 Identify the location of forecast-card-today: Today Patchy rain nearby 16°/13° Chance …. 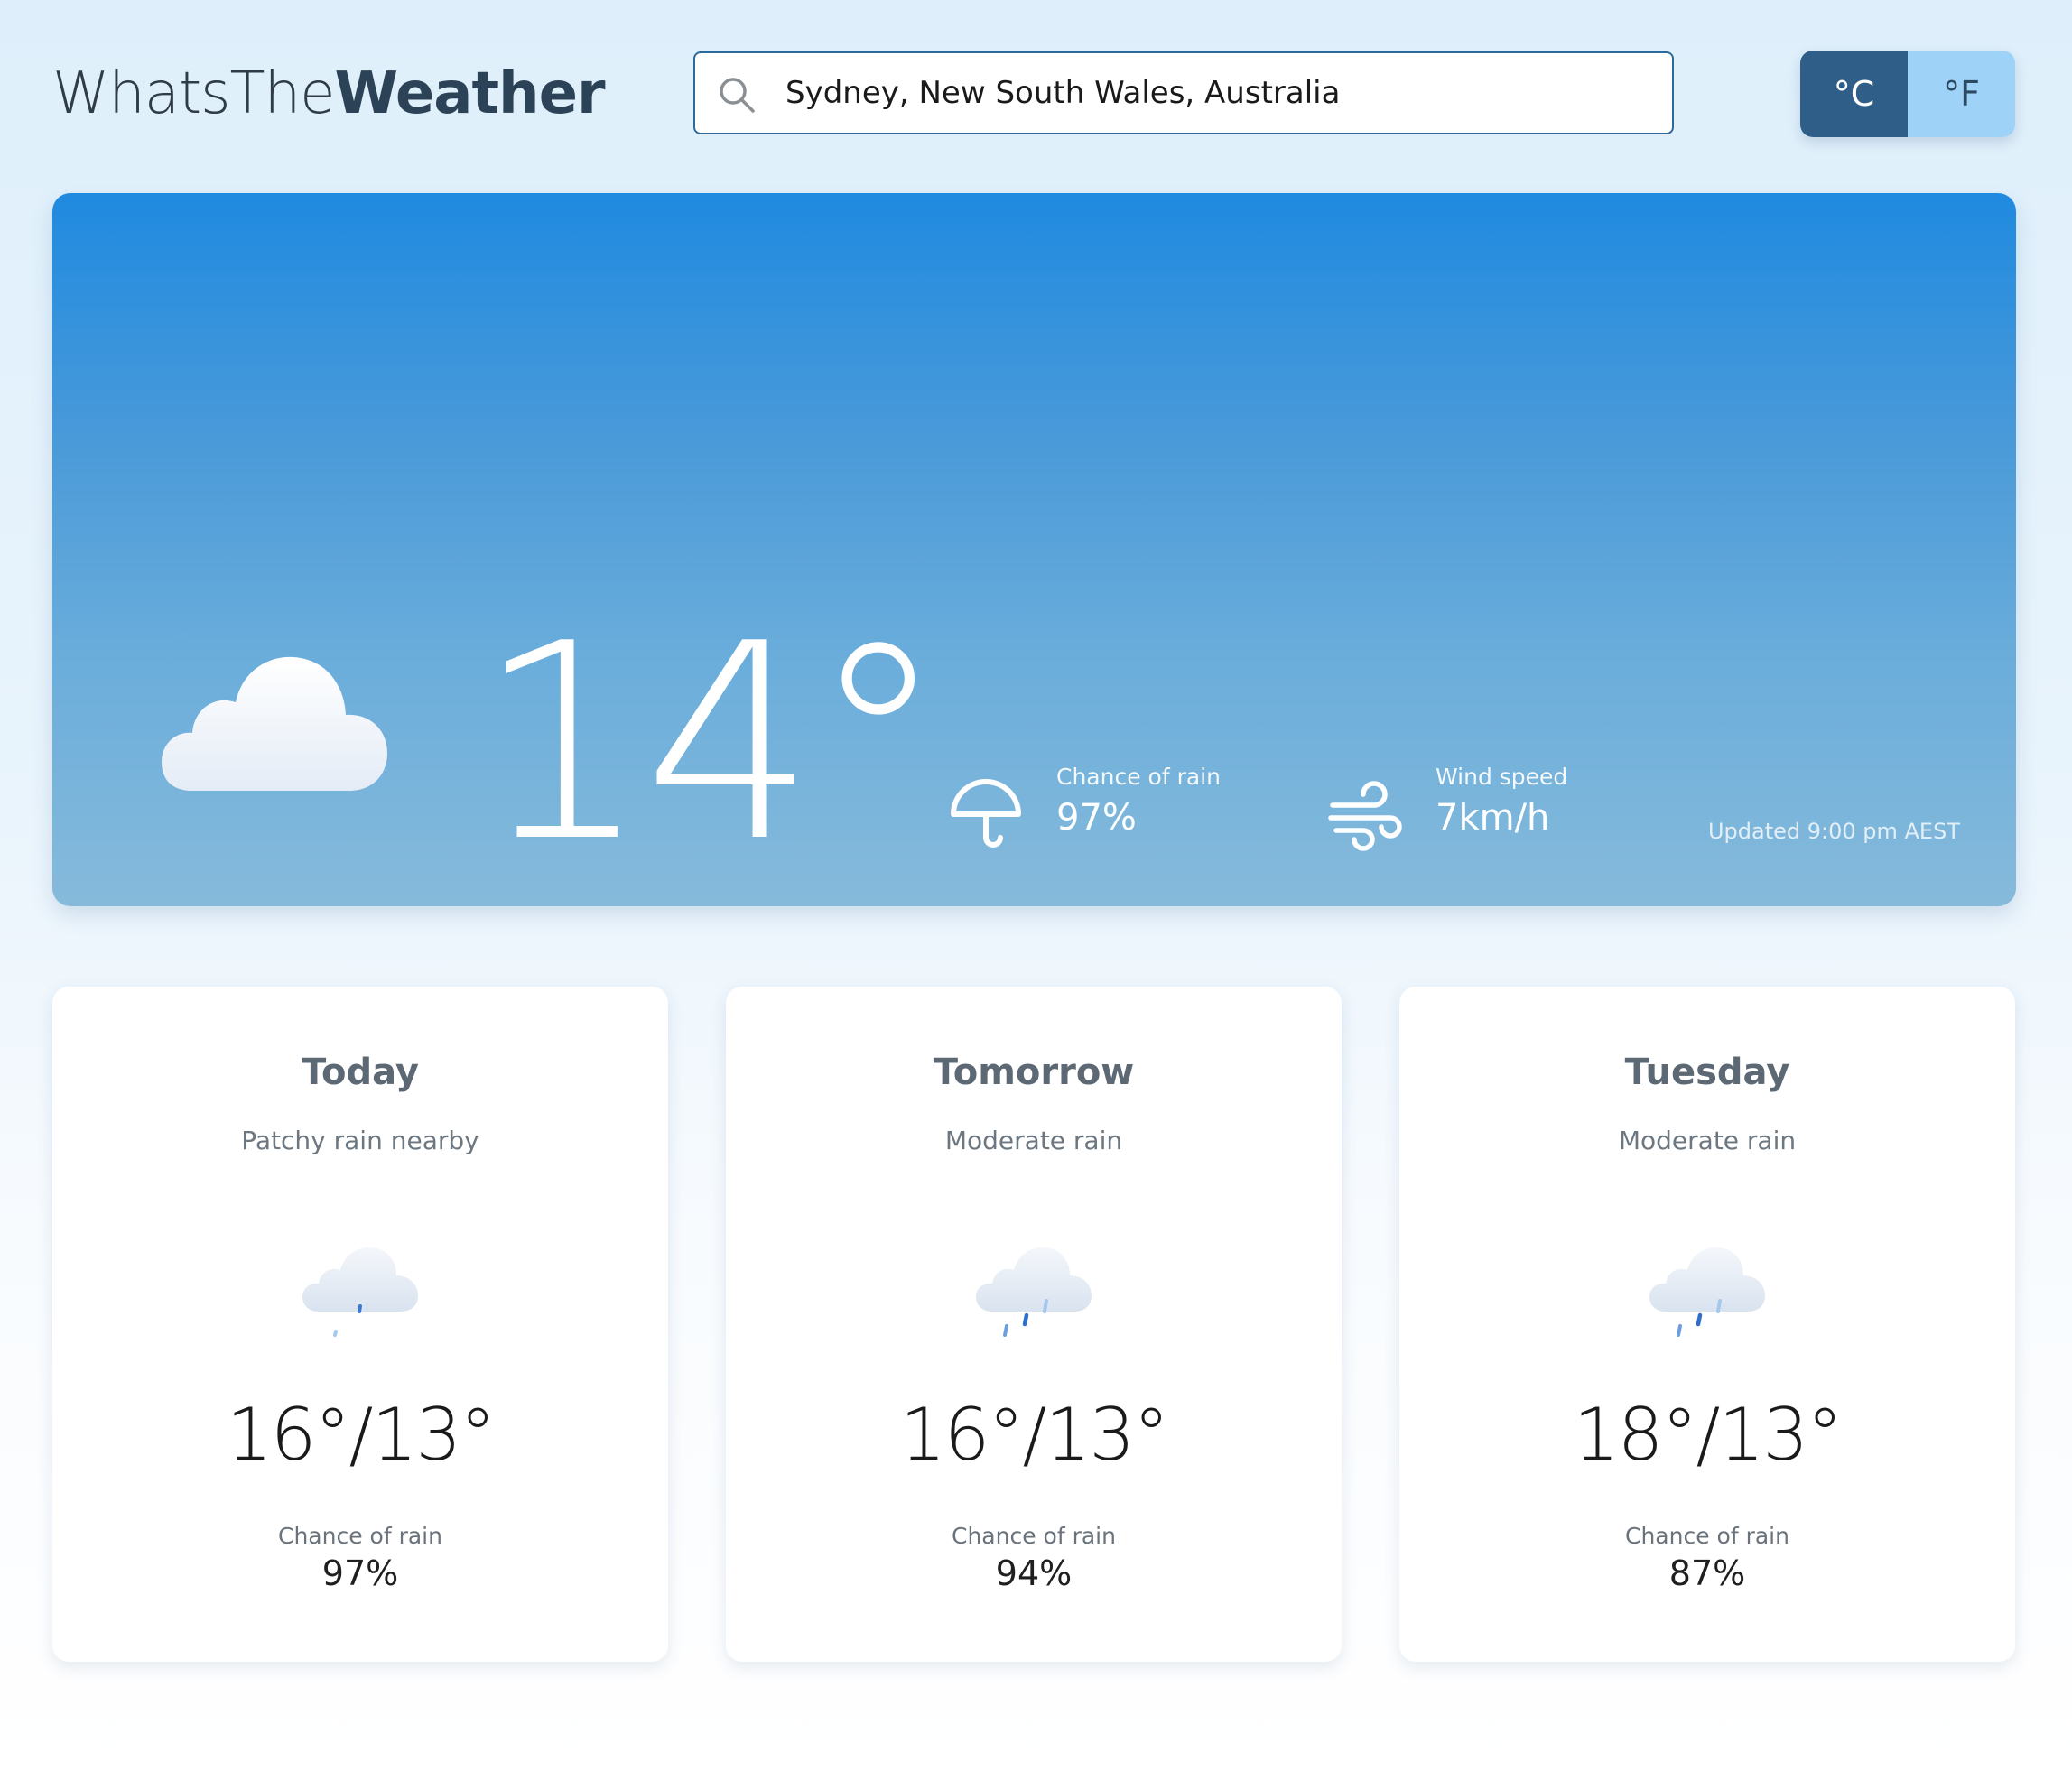
(360, 1324).